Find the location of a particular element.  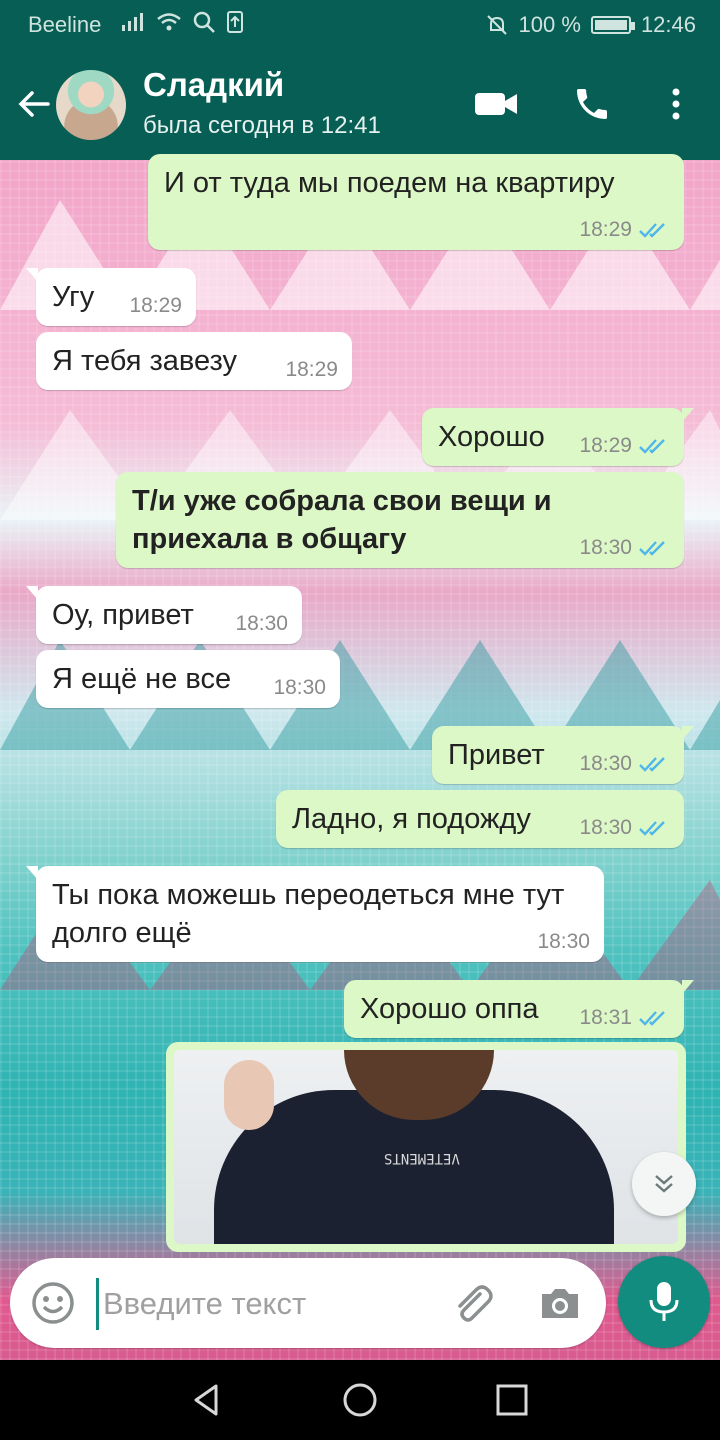

system-navigation-bar is located at coordinates (360, 1400).